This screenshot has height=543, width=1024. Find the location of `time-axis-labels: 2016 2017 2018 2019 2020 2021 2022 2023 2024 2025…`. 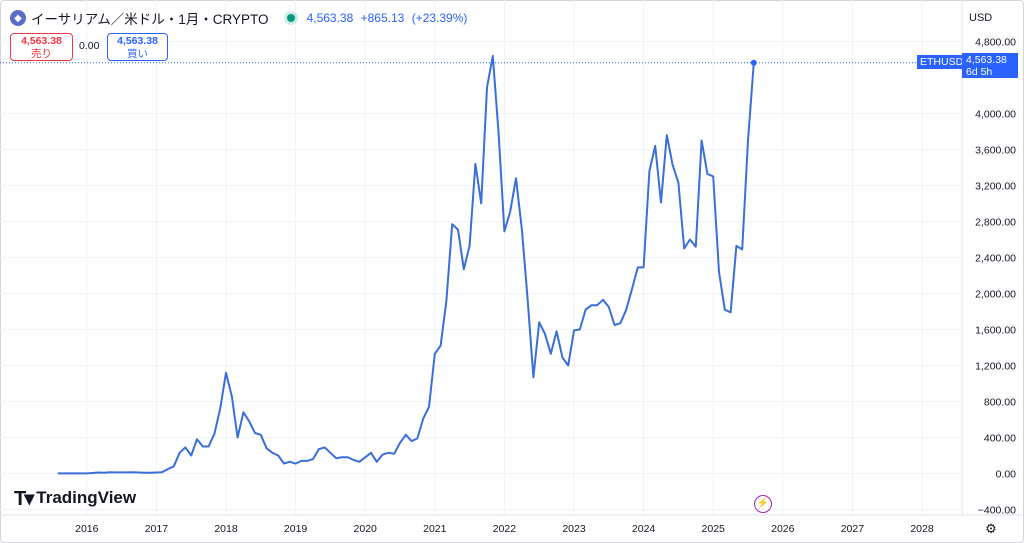

time-axis-labels: 2016 2017 2018 2019 2020 2021 2022 2023 2024 2025… is located at coordinates (504, 529).